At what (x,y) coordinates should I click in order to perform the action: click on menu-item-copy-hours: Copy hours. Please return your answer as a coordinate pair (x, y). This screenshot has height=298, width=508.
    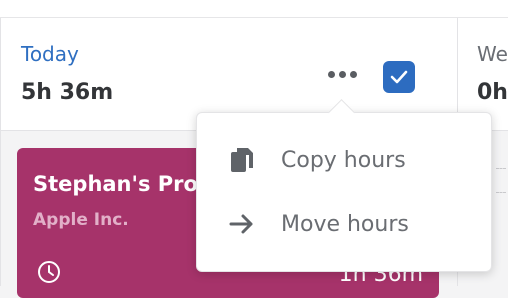
    Looking at the image, I should click on (345, 160).